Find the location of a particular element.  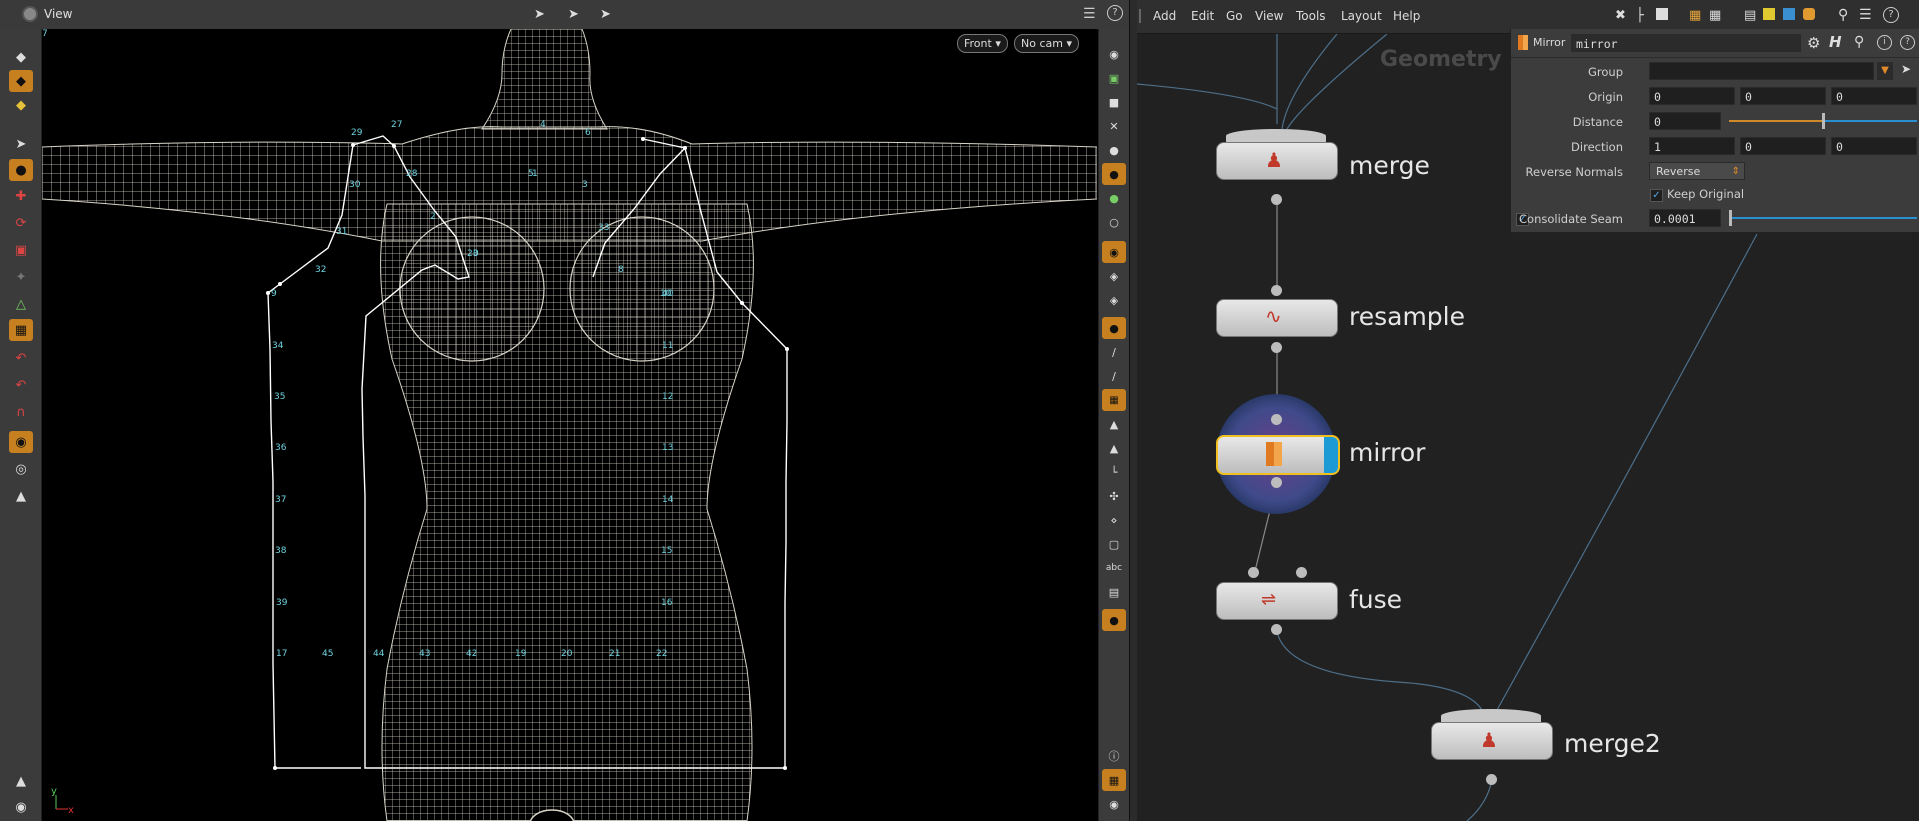

point-display-icon: ● is located at coordinates (1114, 198).